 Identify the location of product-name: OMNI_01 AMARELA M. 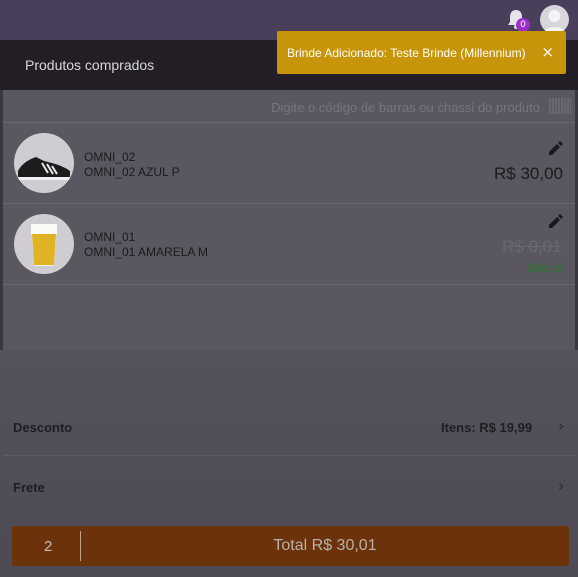
(146, 252).